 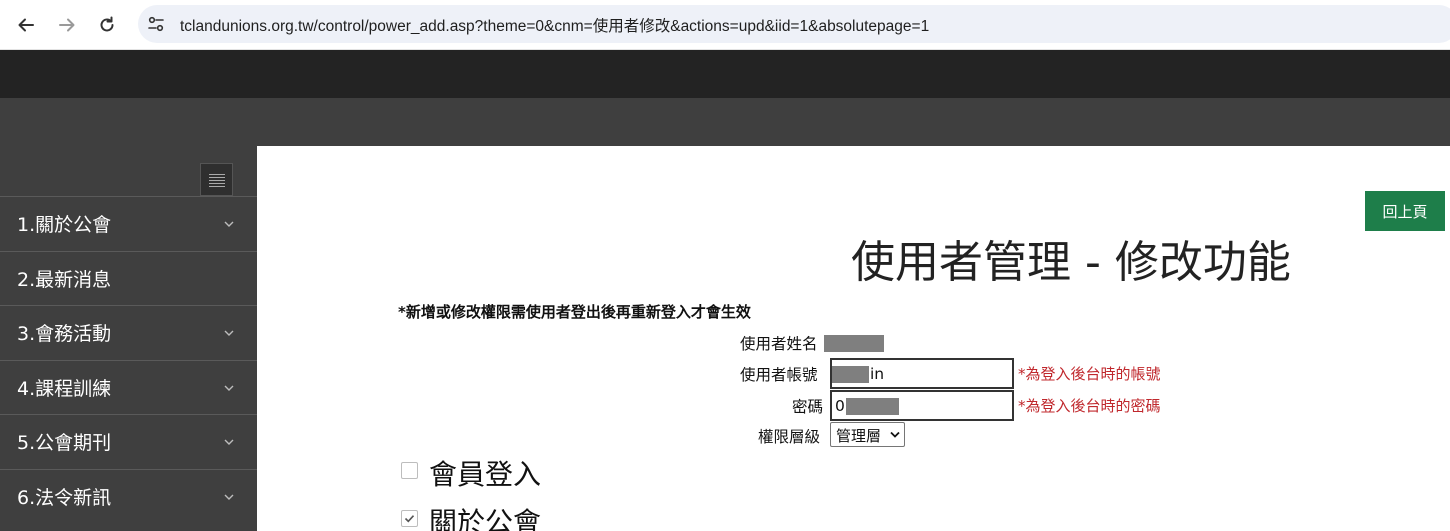 I want to click on redacted-password, so click(x=872, y=406).